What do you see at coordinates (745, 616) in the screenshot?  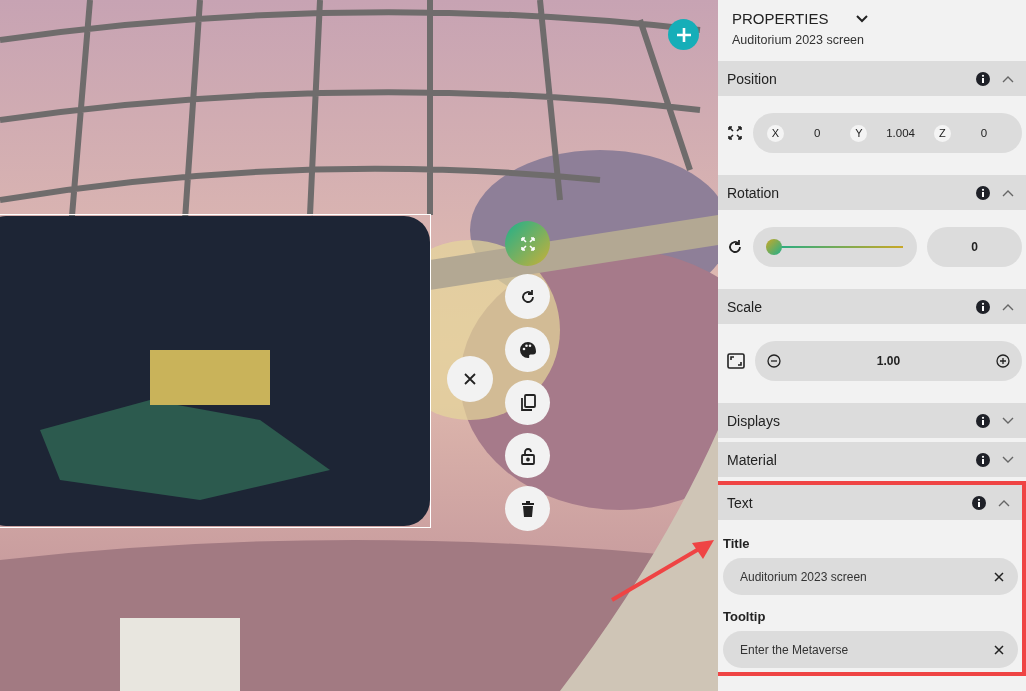 I see `field-label: Tooltip` at bounding box center [745, 616].